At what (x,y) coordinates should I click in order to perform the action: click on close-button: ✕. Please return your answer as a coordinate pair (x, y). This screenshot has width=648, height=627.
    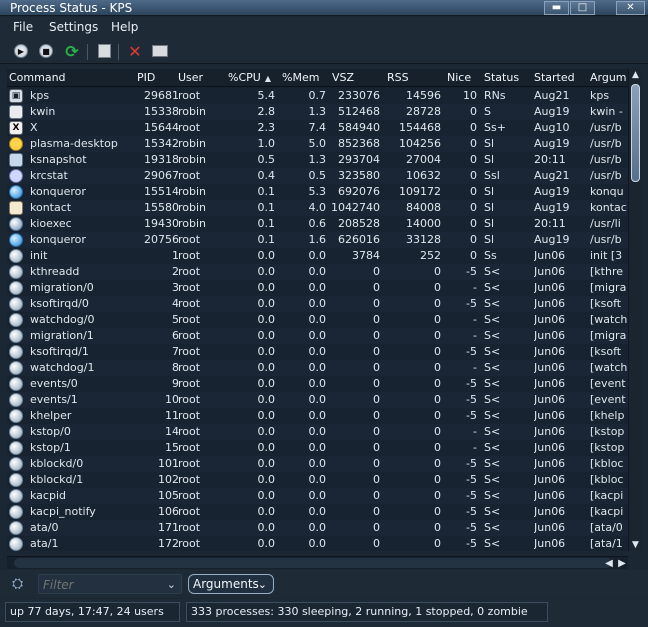
    Looking at the image, I should click on (630, 8).